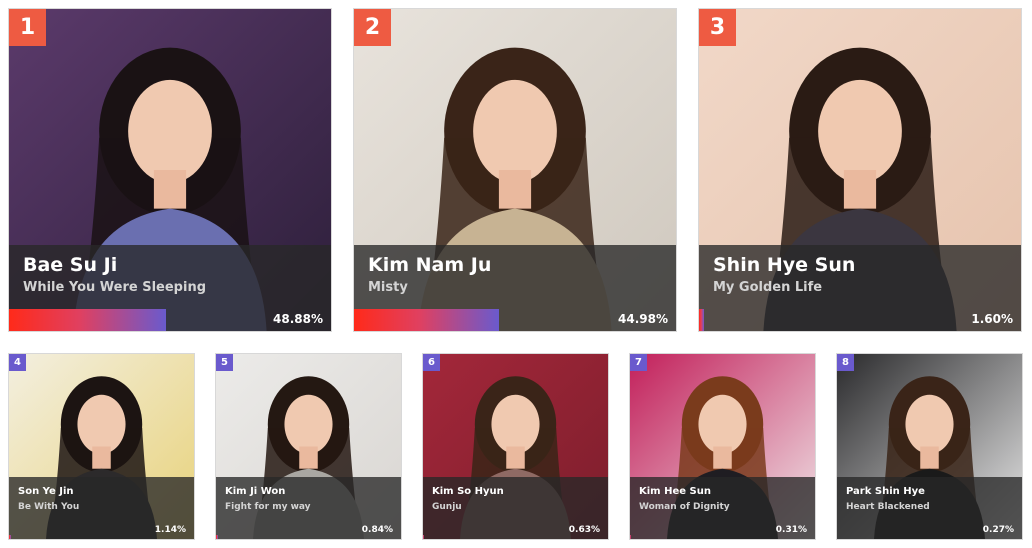 The height and width of the screenshot is (548, 1032). I want to click on actress-name: Bae Su Ji, so click(70, 265).